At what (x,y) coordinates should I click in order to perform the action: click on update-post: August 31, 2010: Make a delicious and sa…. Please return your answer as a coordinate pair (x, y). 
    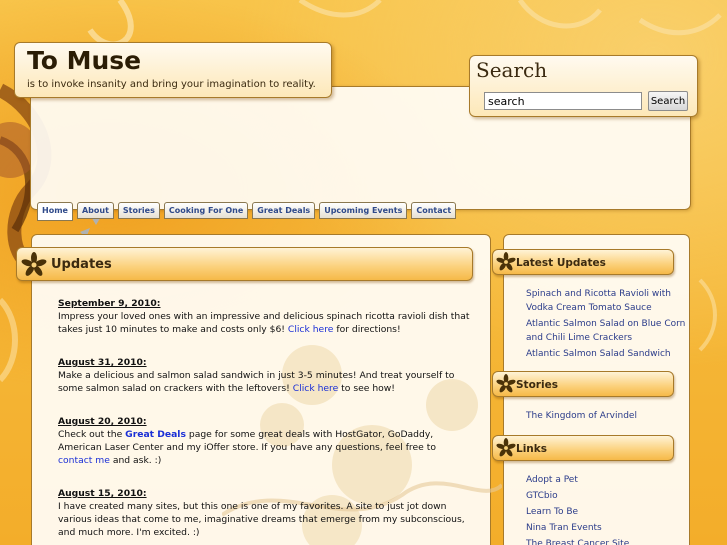
    Looking at the image, I should click on (265, 375).